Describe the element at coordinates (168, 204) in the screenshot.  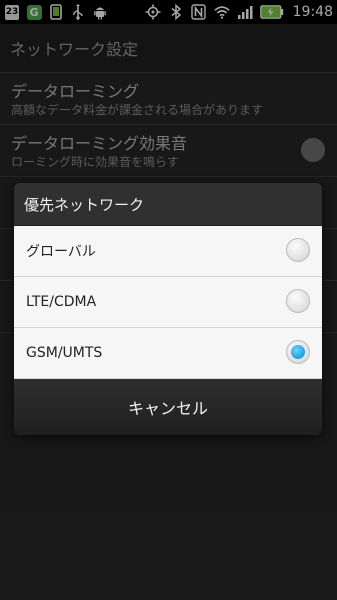
I see `dialog-title: 優先ネットワーク` at that location.